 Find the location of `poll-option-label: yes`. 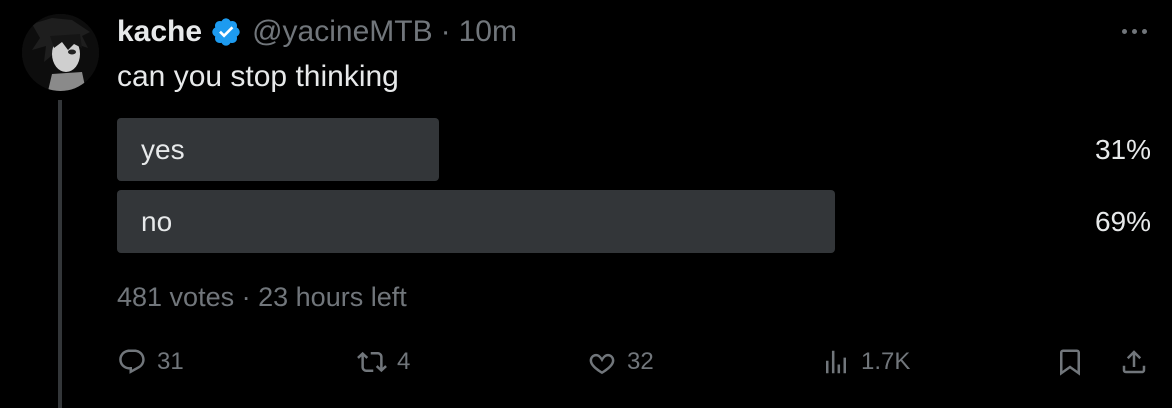

poll-option-label: yes is located at coordinates (163, 149).